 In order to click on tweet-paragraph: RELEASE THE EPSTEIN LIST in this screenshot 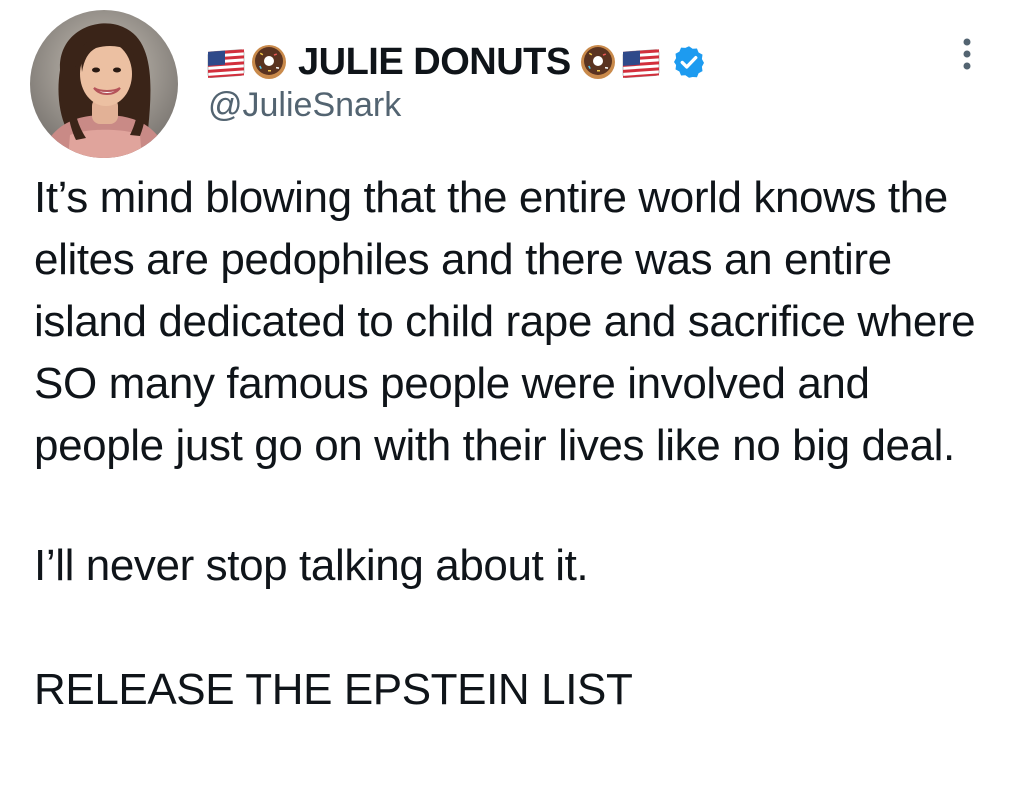, I will do `click(333, 689)`.